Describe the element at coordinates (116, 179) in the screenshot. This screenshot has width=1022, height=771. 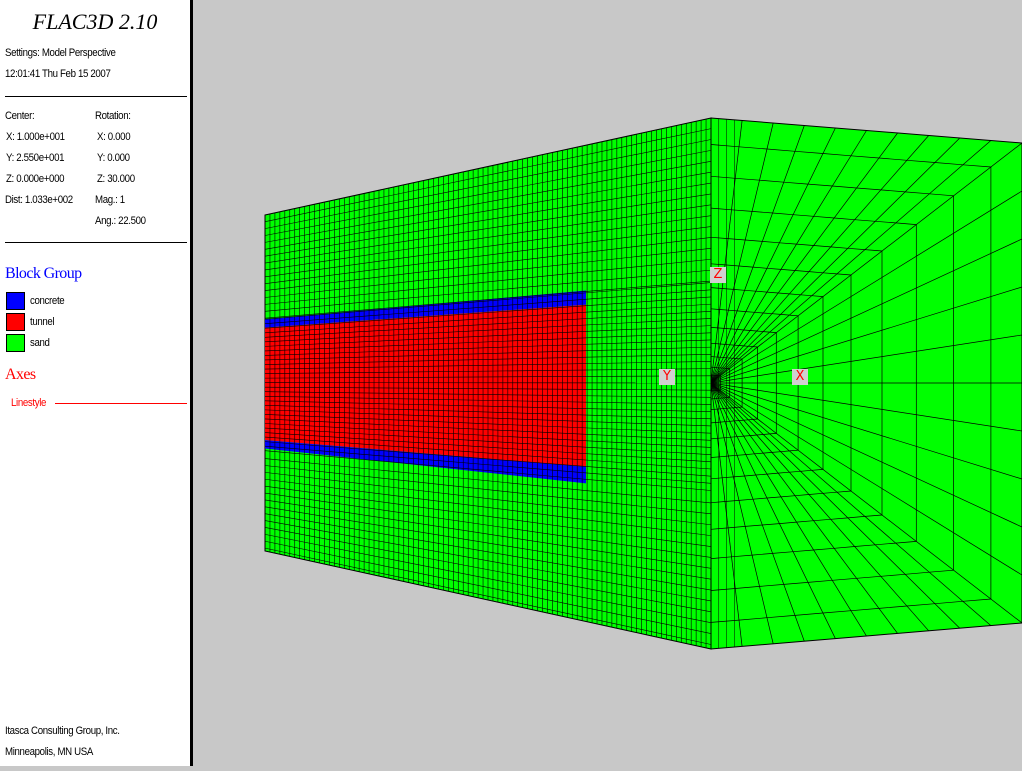
I see `rotation-z: Z: 30.000` at that location.